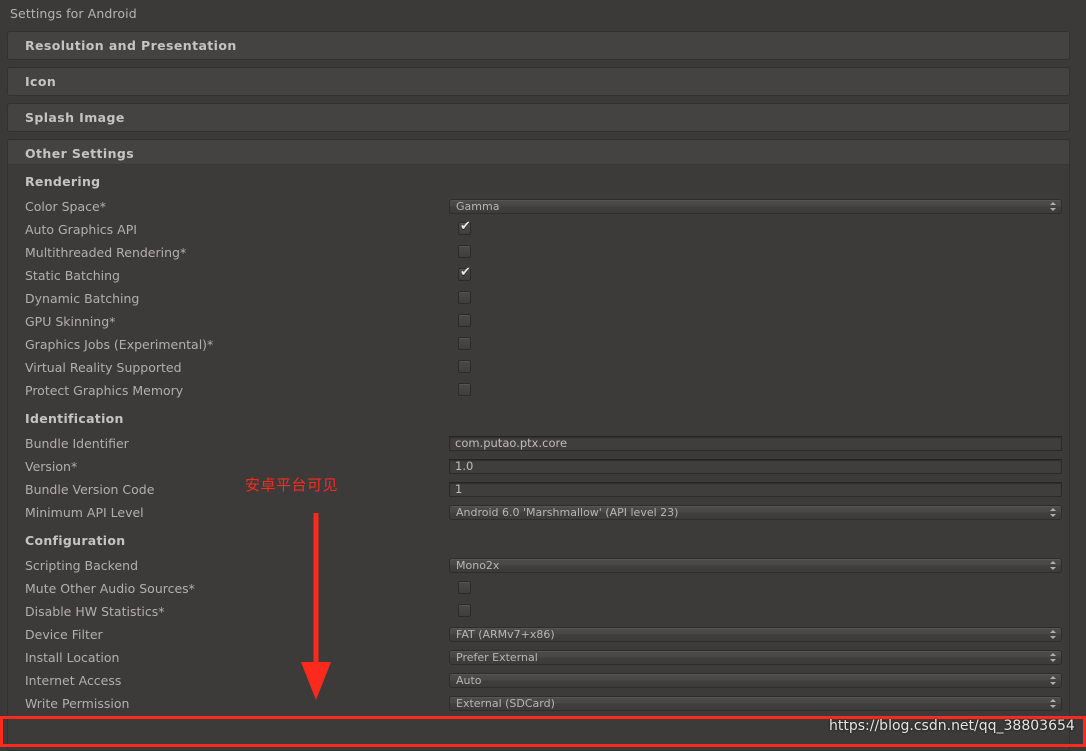  What do you see at coordinates (464, 389) in the screenshot?
I see `checkbox-protect-graphics-memory` at bounding box center [464, 389].